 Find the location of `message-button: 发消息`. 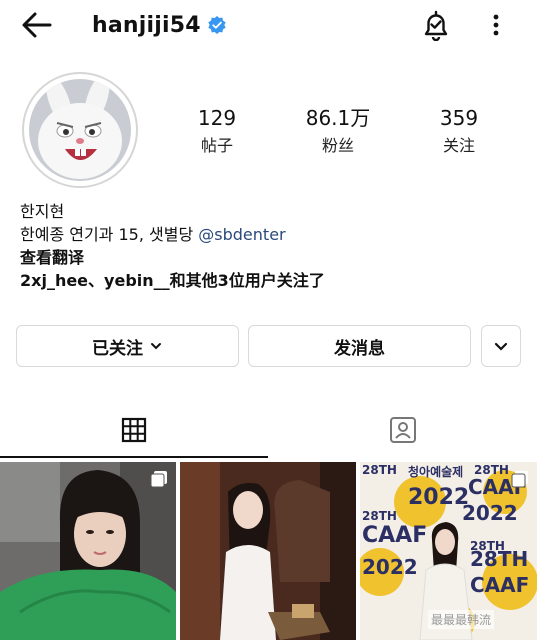

message-button: 发消息 is located at coordinates (359, 346).